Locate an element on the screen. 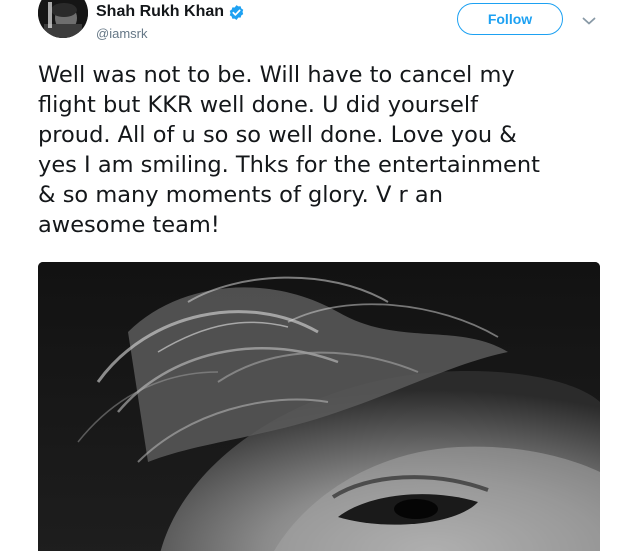 The image size is (636, 551). verified-badge-icon is located at coordinates (236, 12).